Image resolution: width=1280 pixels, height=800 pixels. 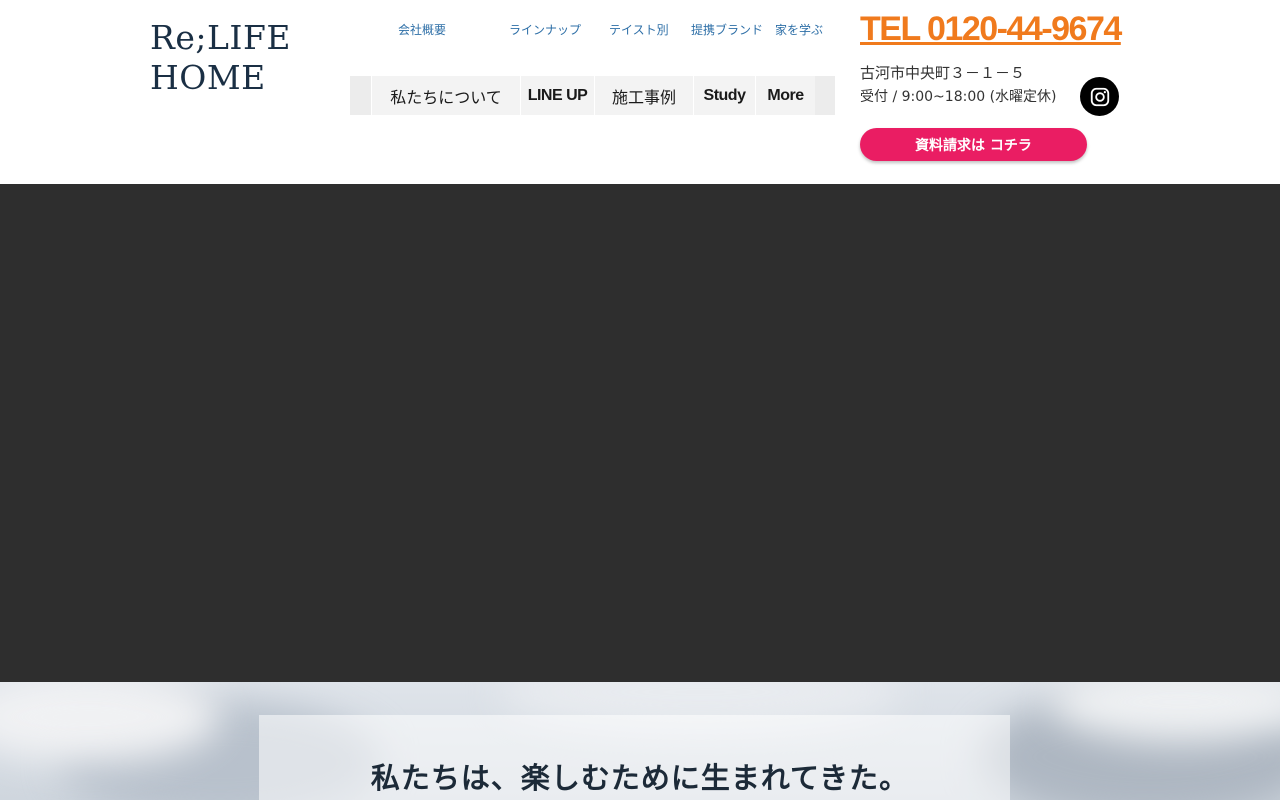 I want to click on top-link-company: 会社概要, so click(x=422, y=29).